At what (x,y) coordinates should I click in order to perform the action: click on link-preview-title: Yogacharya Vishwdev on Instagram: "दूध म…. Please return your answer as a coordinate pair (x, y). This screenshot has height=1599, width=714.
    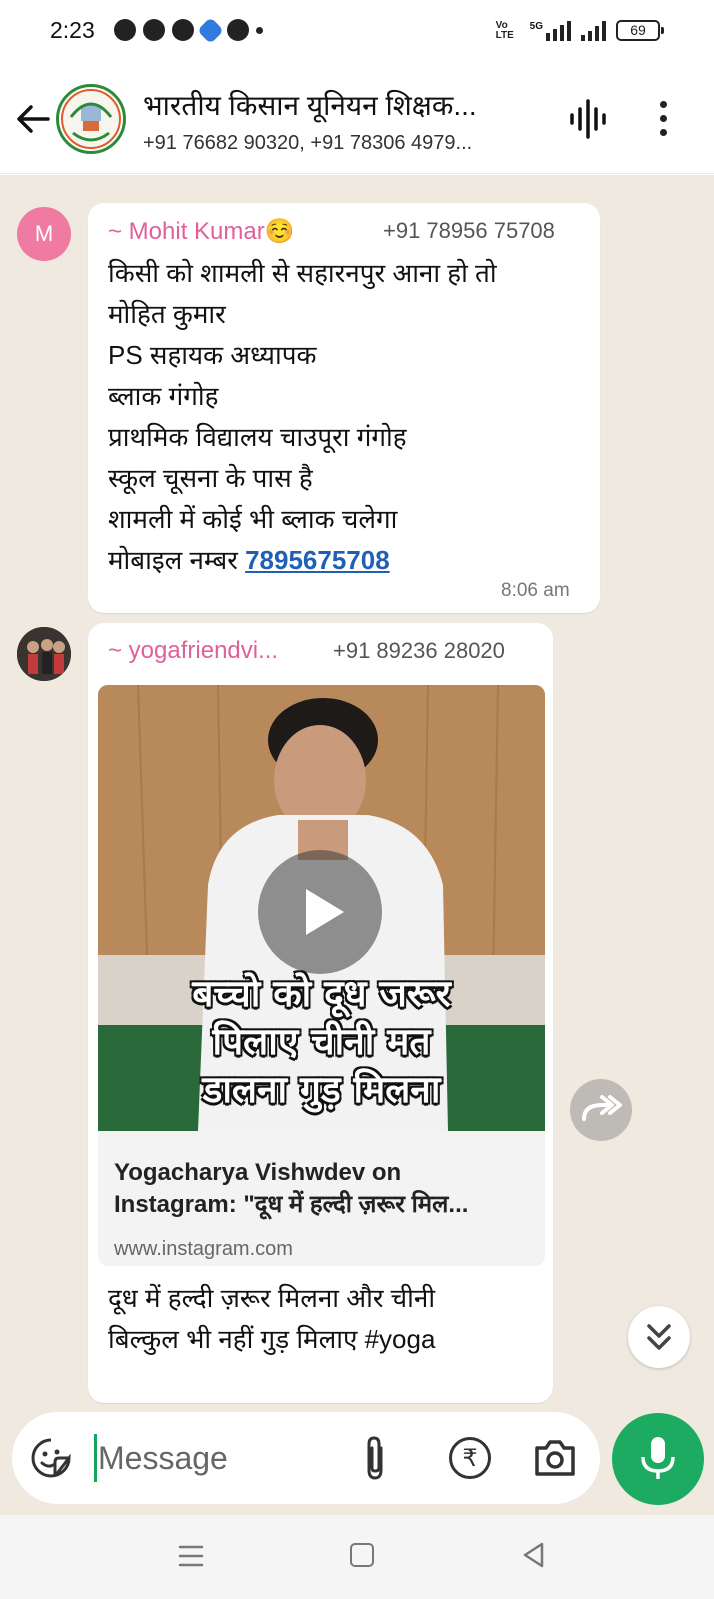
    Looking at the image, I should click on (324, 1189).